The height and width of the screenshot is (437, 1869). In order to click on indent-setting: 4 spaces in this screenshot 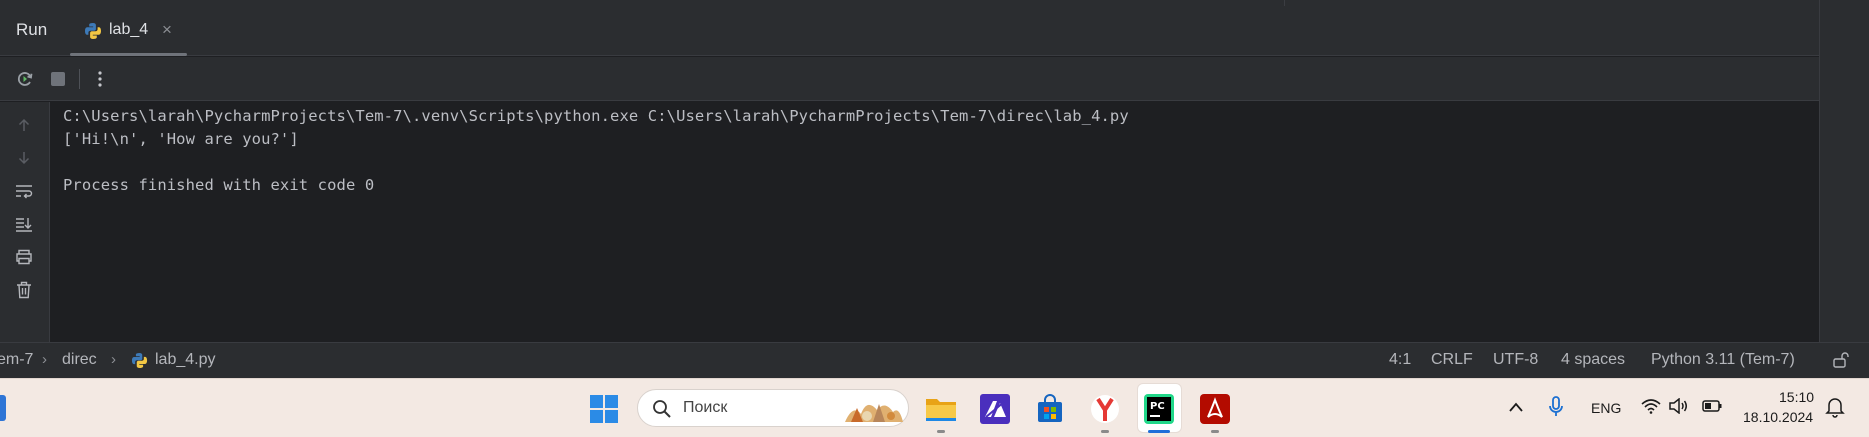, I will do `click(1593, 360)`.